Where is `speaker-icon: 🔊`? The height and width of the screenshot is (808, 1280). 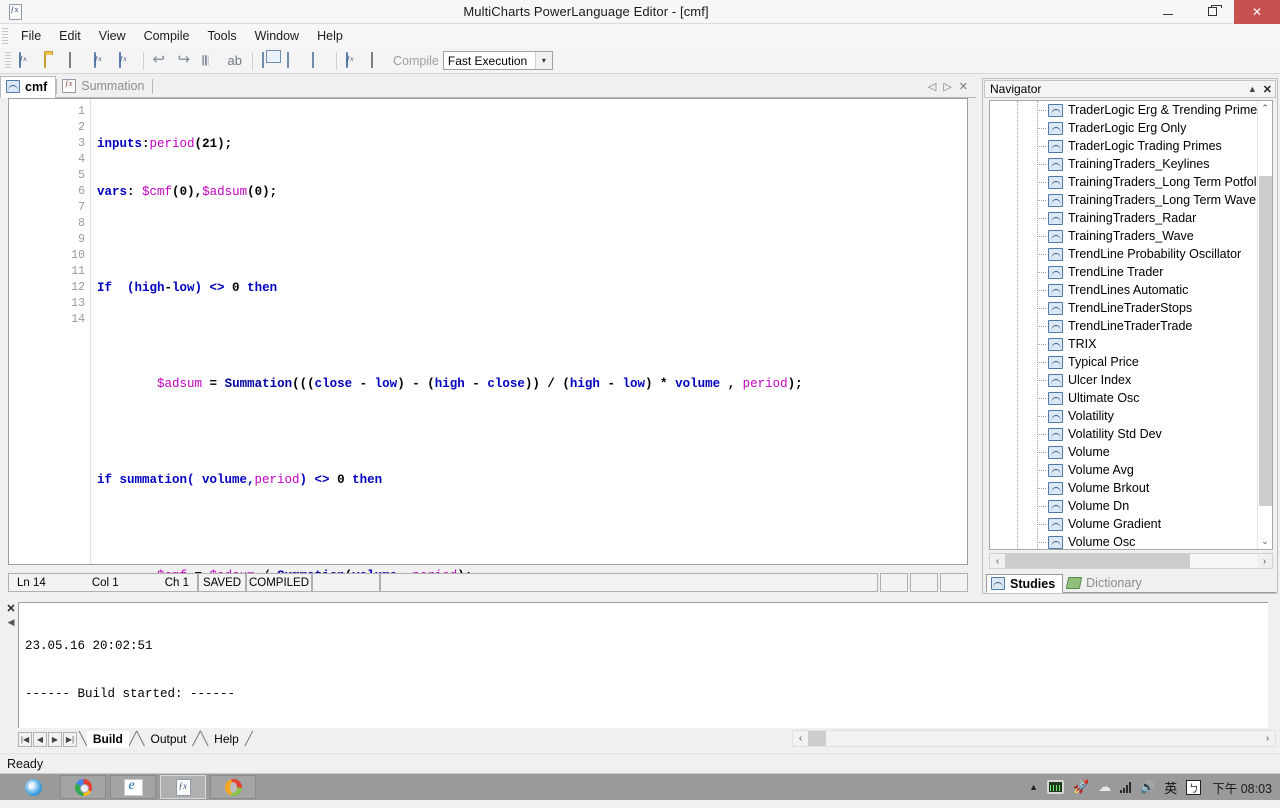 speaker-icon: 🔊 is located at coordinates (1147, 787).